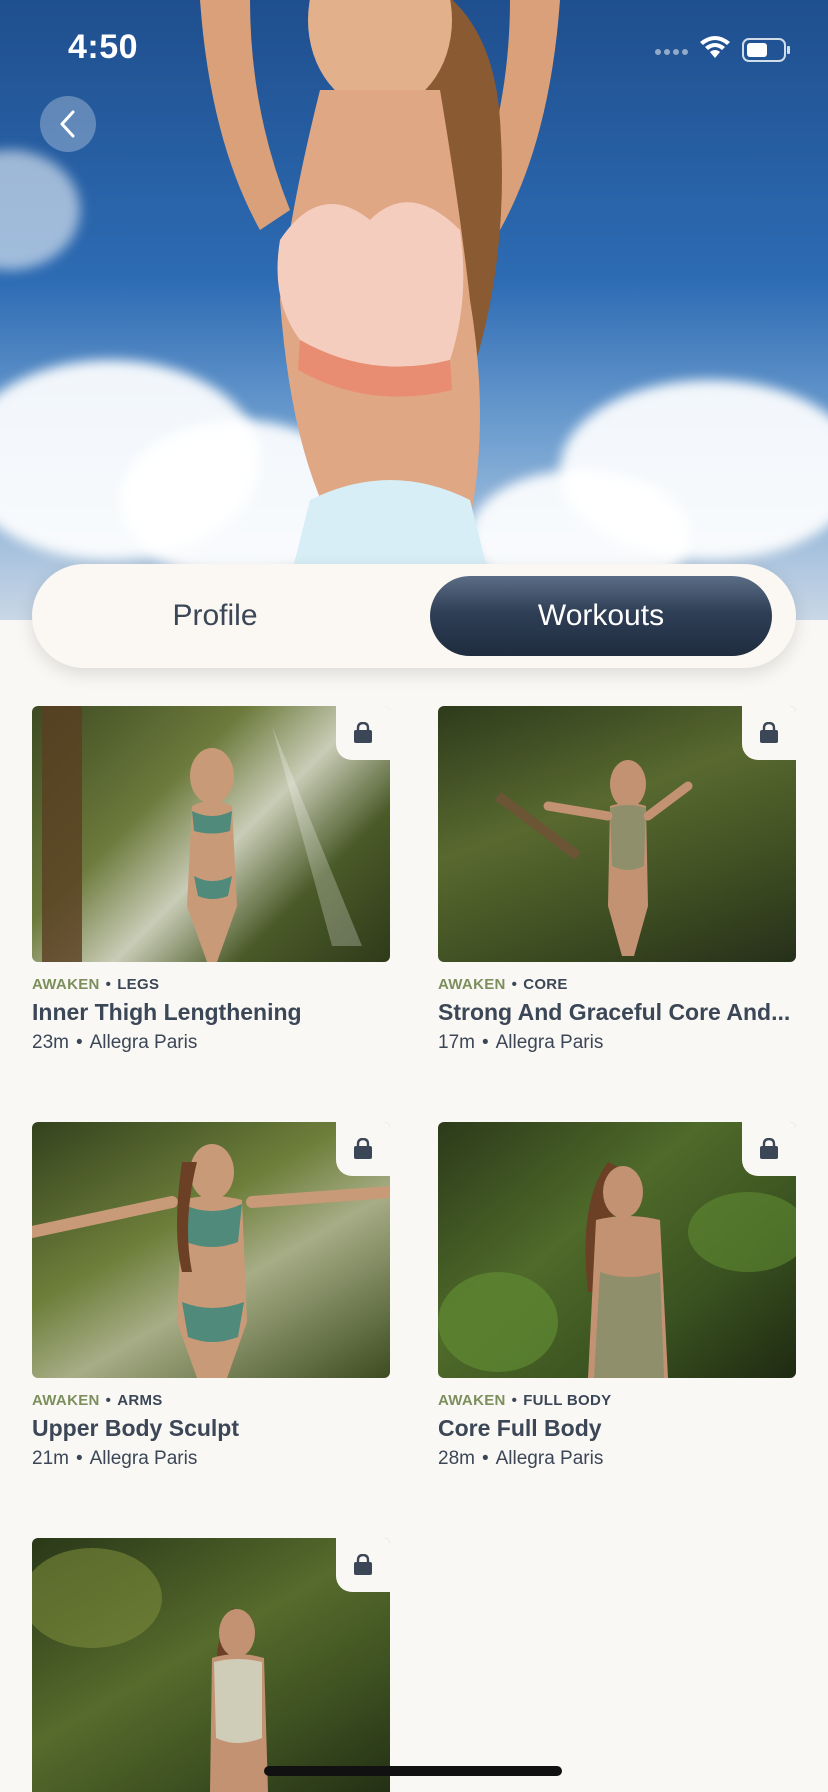 The width and height of the screenshot is (828, 1792). What do you see at coordinates (545, 984) in the screenshot?
I see `category-label: CORE` at bounding box center [545, 984].